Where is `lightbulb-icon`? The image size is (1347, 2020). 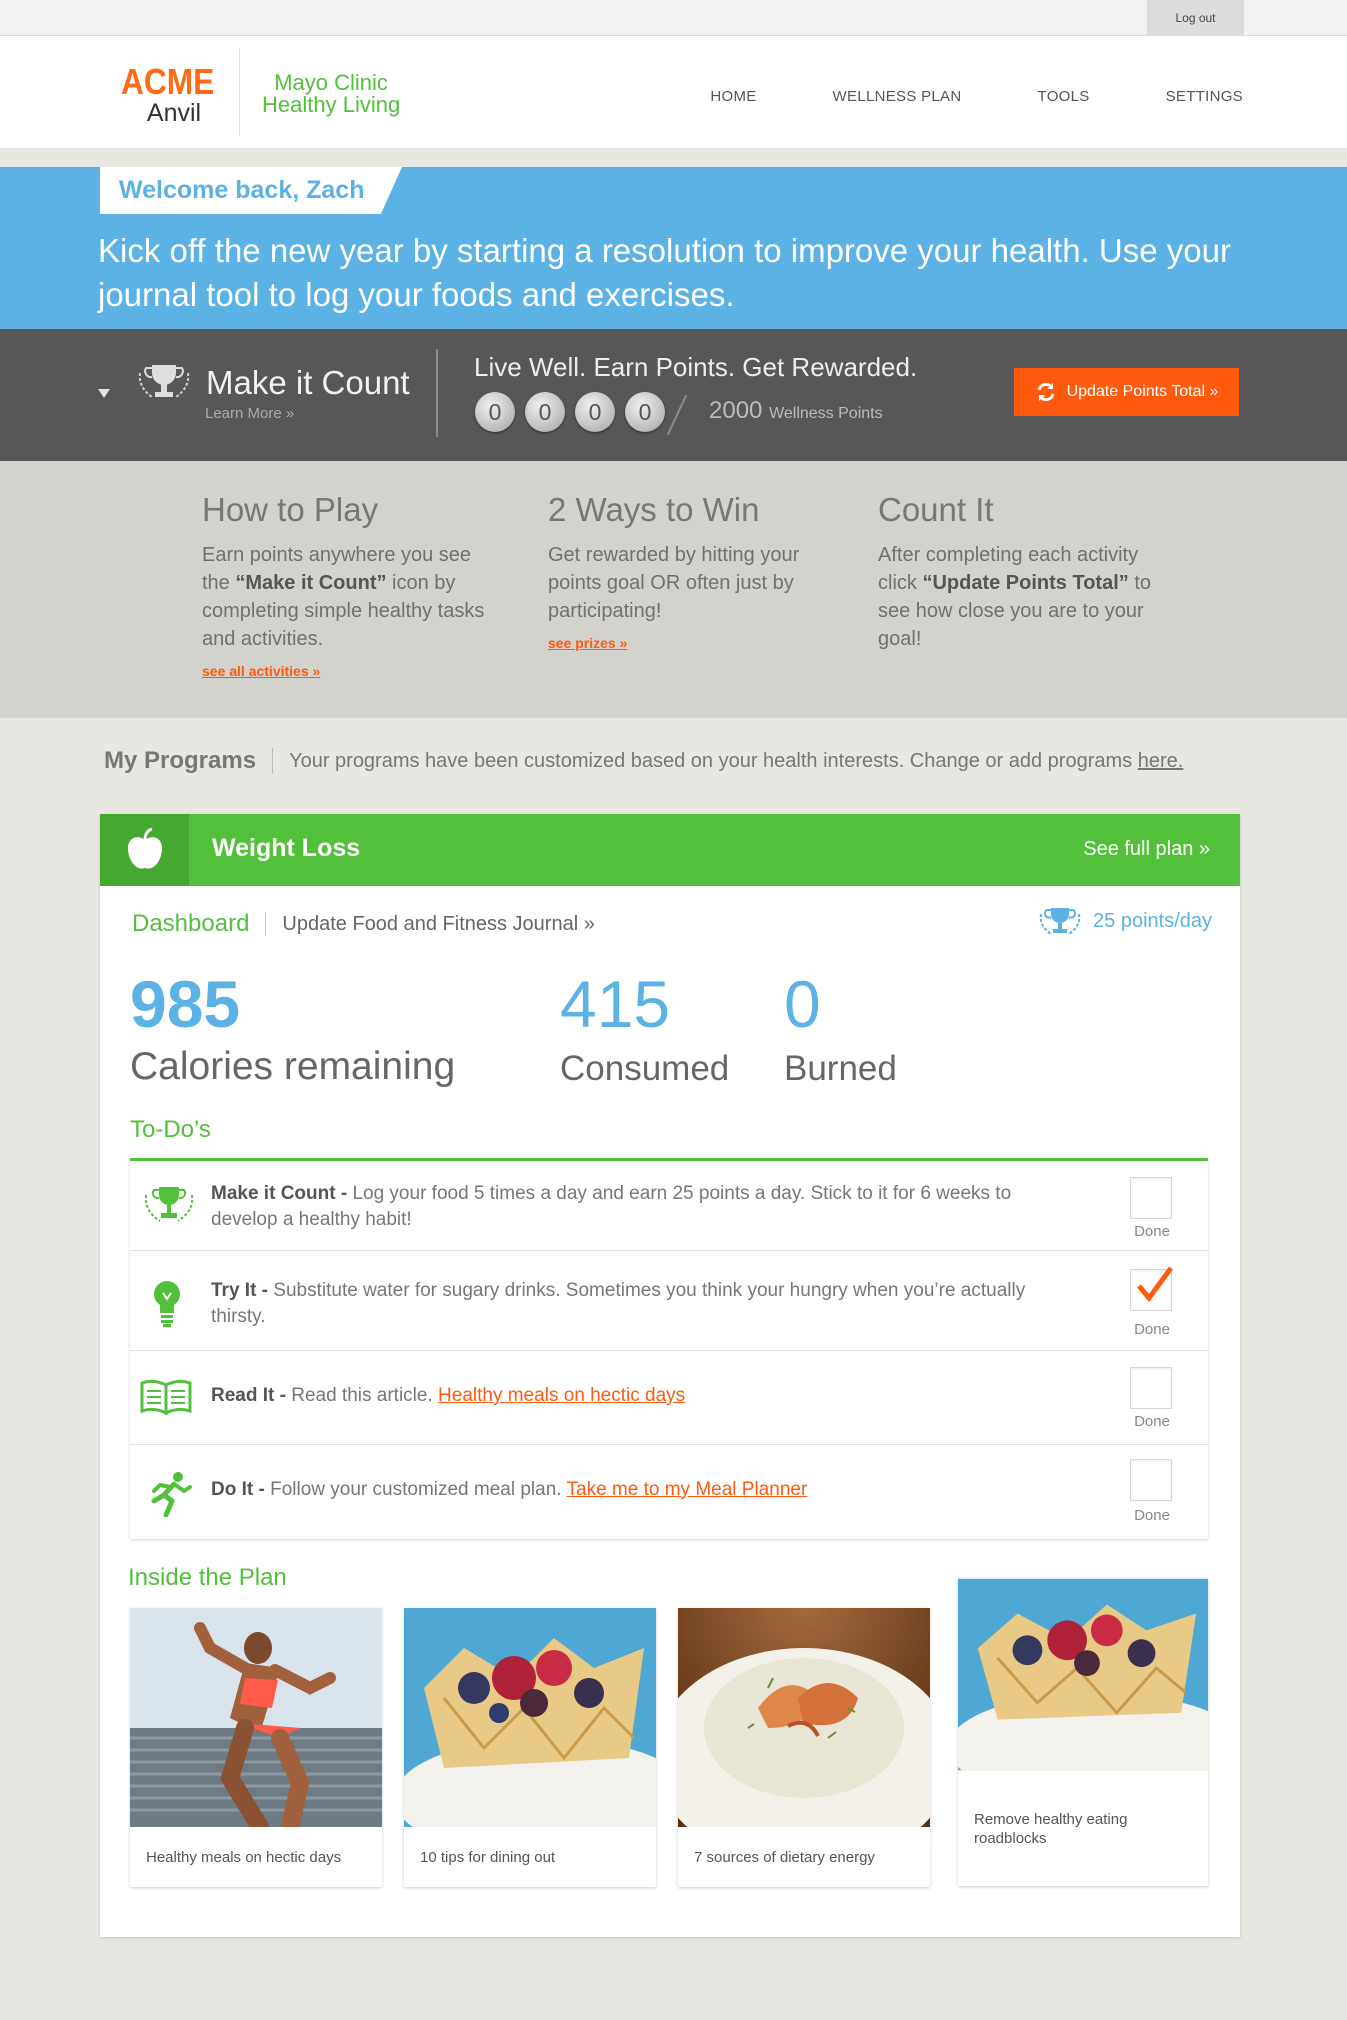
lightbulb-icon is located at coordinates (167, 1304).